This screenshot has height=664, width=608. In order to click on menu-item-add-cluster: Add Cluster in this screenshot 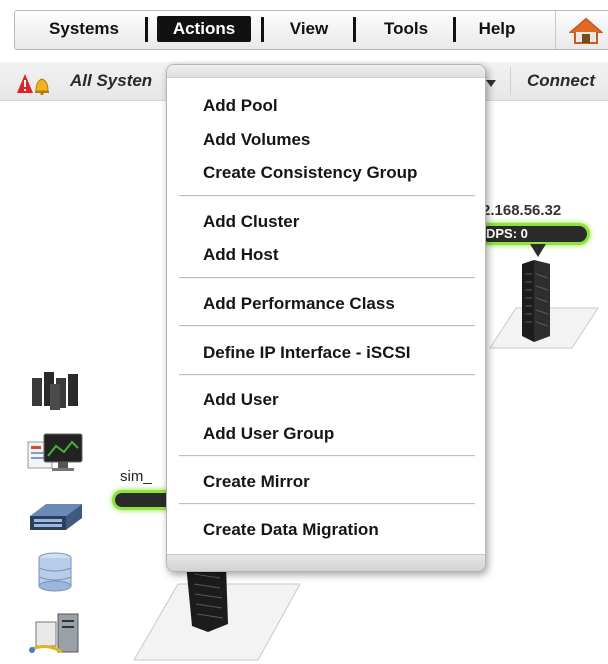, I will do `click(251, 222)`.